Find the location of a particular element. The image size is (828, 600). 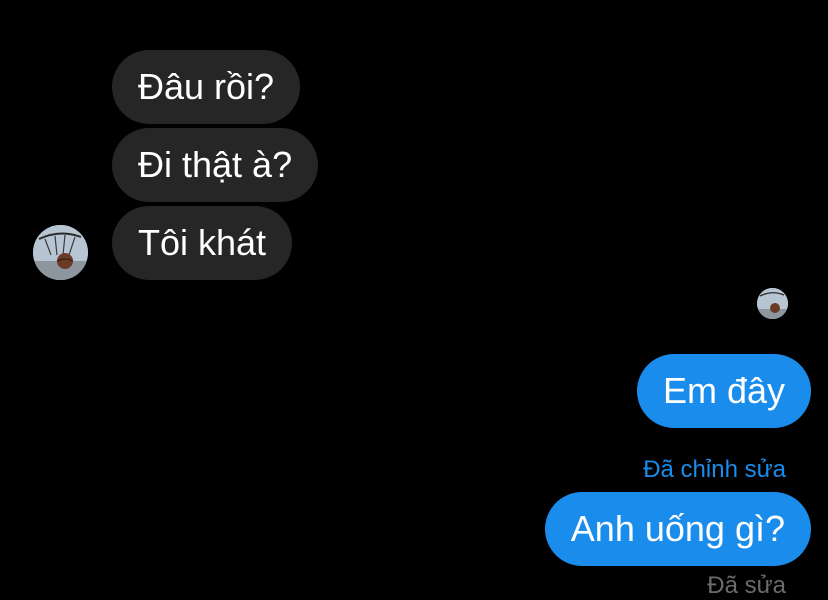

message-text: Tôi khát is located at coordinates (202, 242).